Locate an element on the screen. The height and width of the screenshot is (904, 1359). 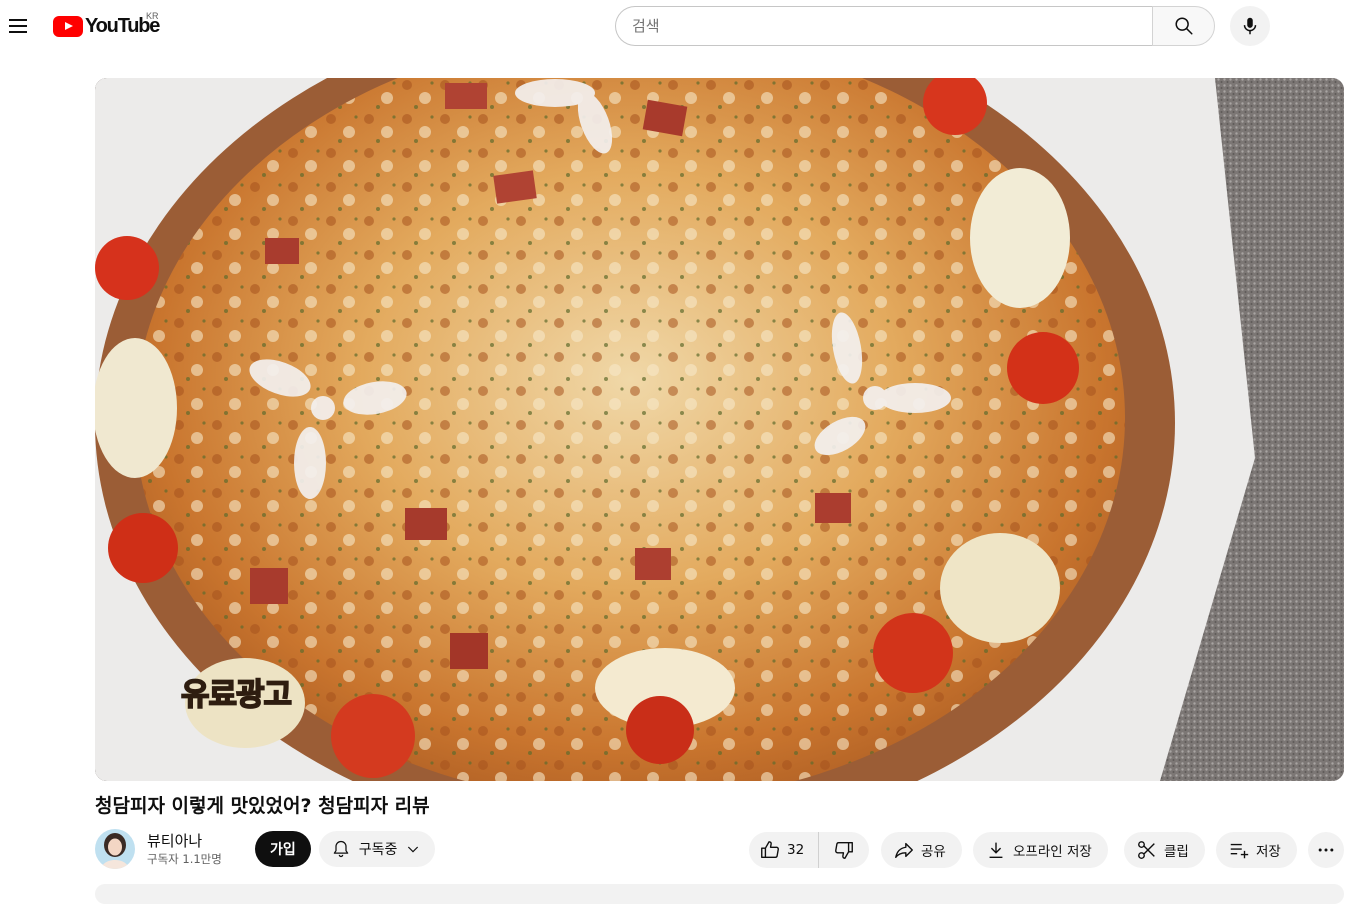
subscribed-button: 구독중 is located at coordinates (377, 849).